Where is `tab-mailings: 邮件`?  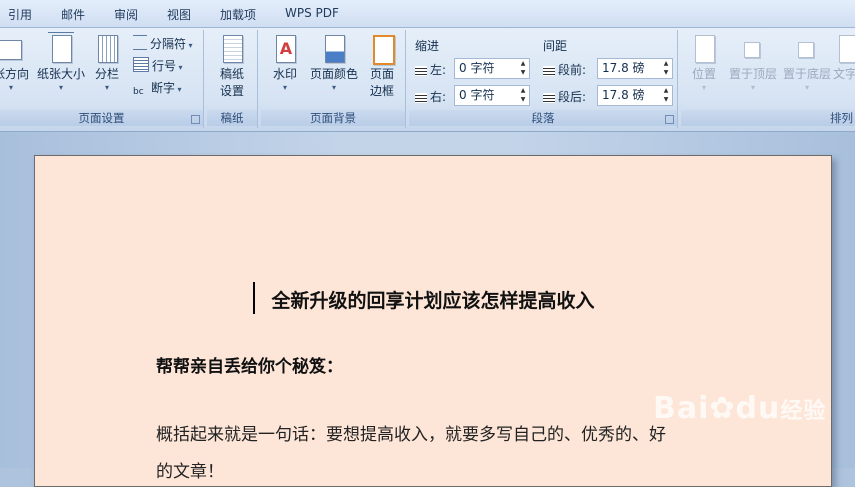 tab-mailings: 邮件 is located at coordinates (73, 14).